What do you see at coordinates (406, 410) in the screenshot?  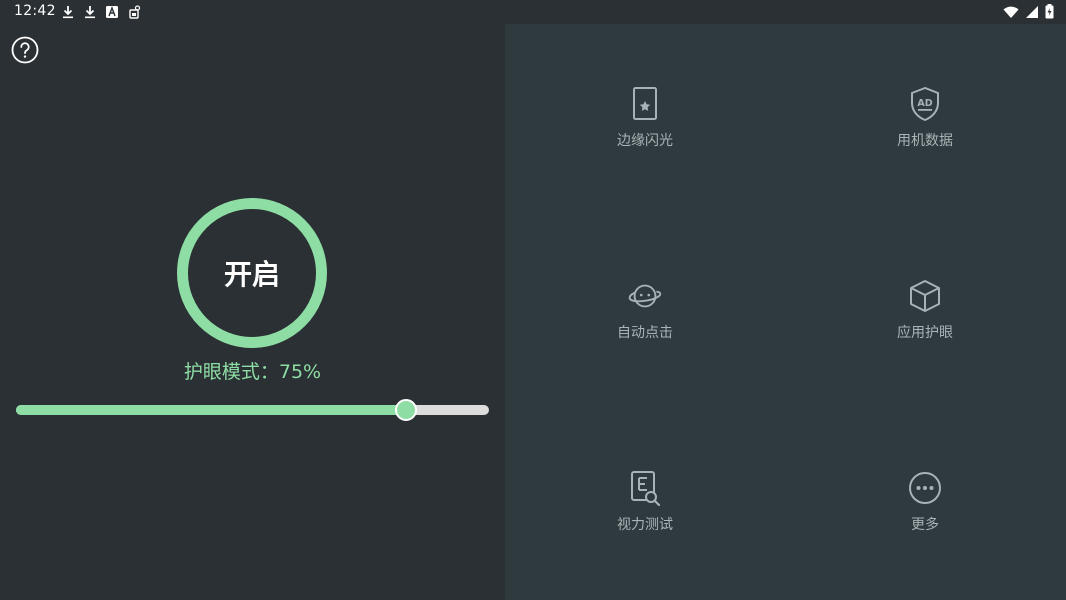 I see `slider-thumb` at bounding box center [406, 410].